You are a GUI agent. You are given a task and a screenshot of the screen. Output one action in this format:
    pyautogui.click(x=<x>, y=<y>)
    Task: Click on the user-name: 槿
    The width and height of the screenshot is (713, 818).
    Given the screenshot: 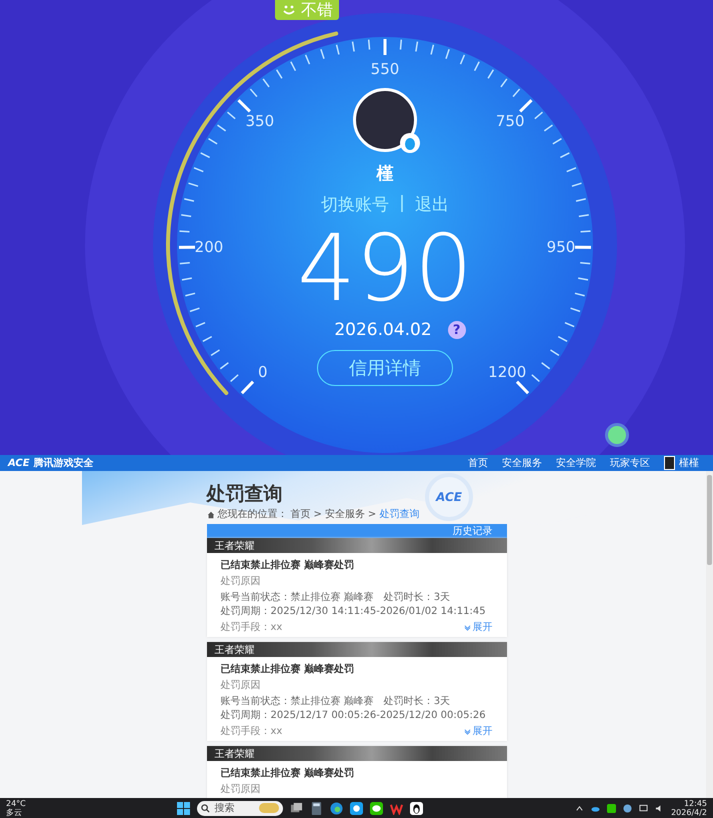 What is the action you would take?
    pyautogui.click(x=385, y=174)
    